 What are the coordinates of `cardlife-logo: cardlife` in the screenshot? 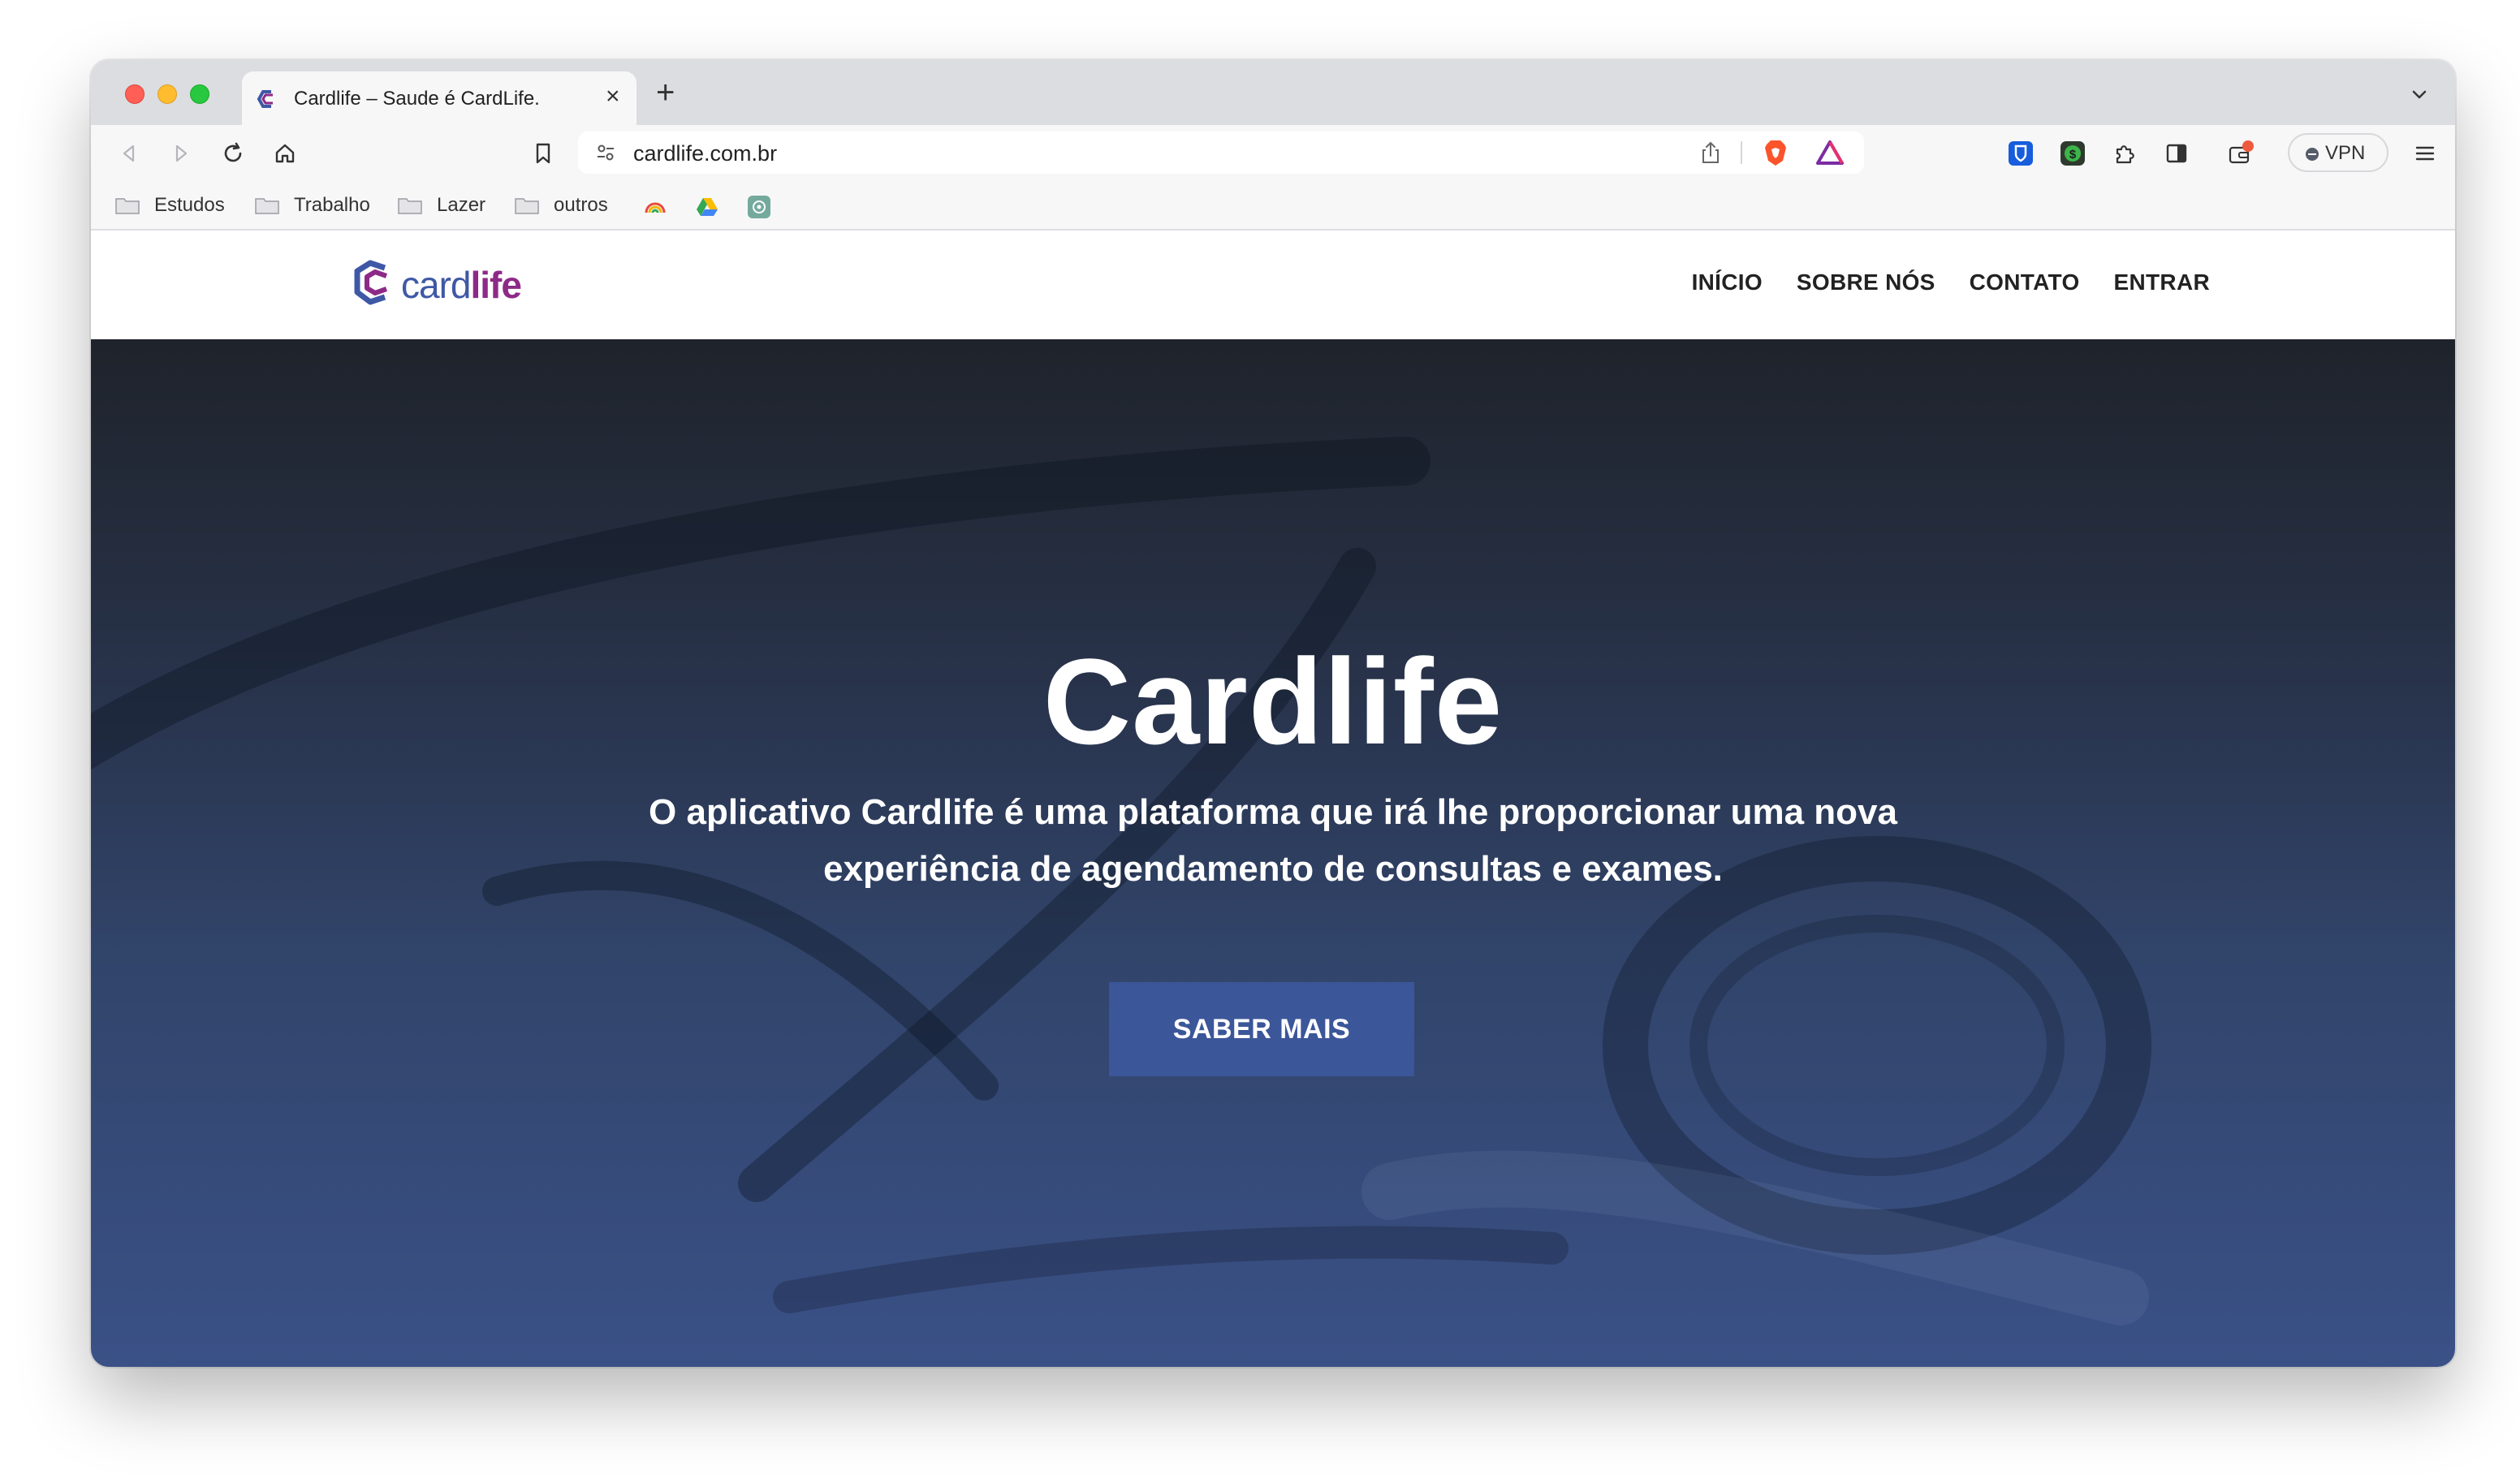 It's located at (437, 285).